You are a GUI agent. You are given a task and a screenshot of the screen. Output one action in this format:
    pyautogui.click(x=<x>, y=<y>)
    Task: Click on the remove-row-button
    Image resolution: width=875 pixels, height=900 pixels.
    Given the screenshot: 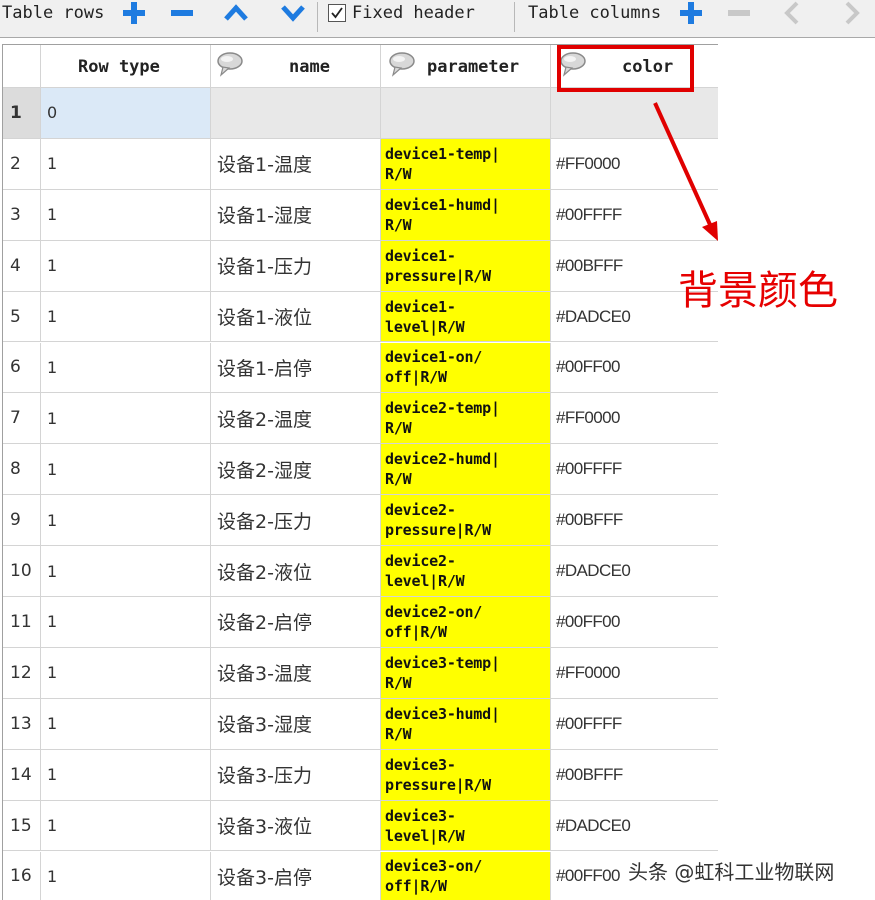 What is the action you would take?
    pyautogui.click(x=182, y=13)
    